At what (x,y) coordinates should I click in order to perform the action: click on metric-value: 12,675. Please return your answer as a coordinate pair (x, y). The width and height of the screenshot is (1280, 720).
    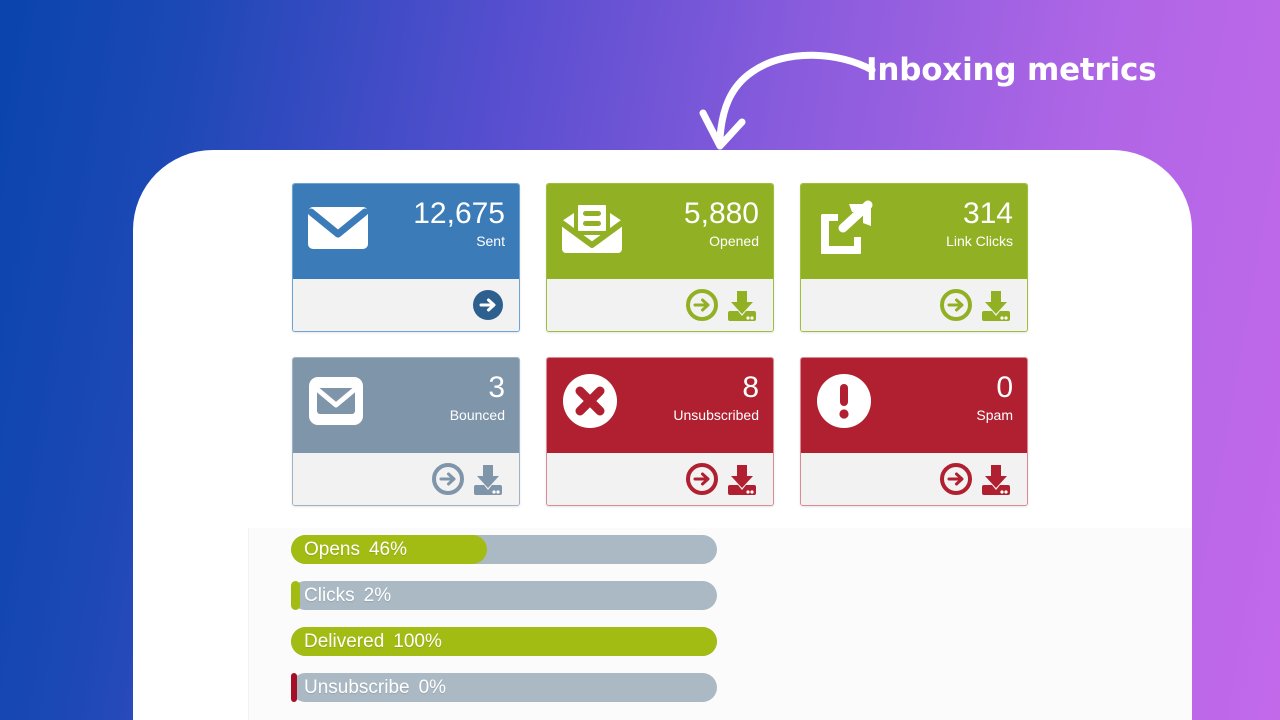
    Looking at the image, I should click on (459, 213).